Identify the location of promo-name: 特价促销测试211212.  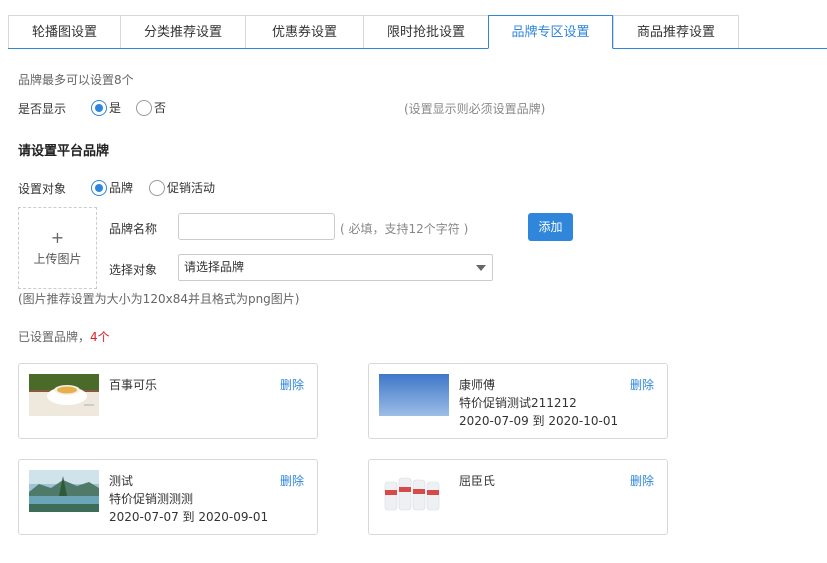
(518, 403).